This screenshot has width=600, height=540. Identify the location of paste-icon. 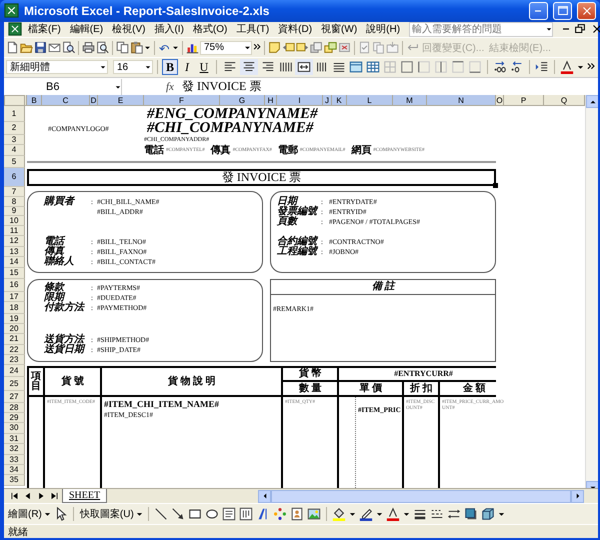
(136, 47).